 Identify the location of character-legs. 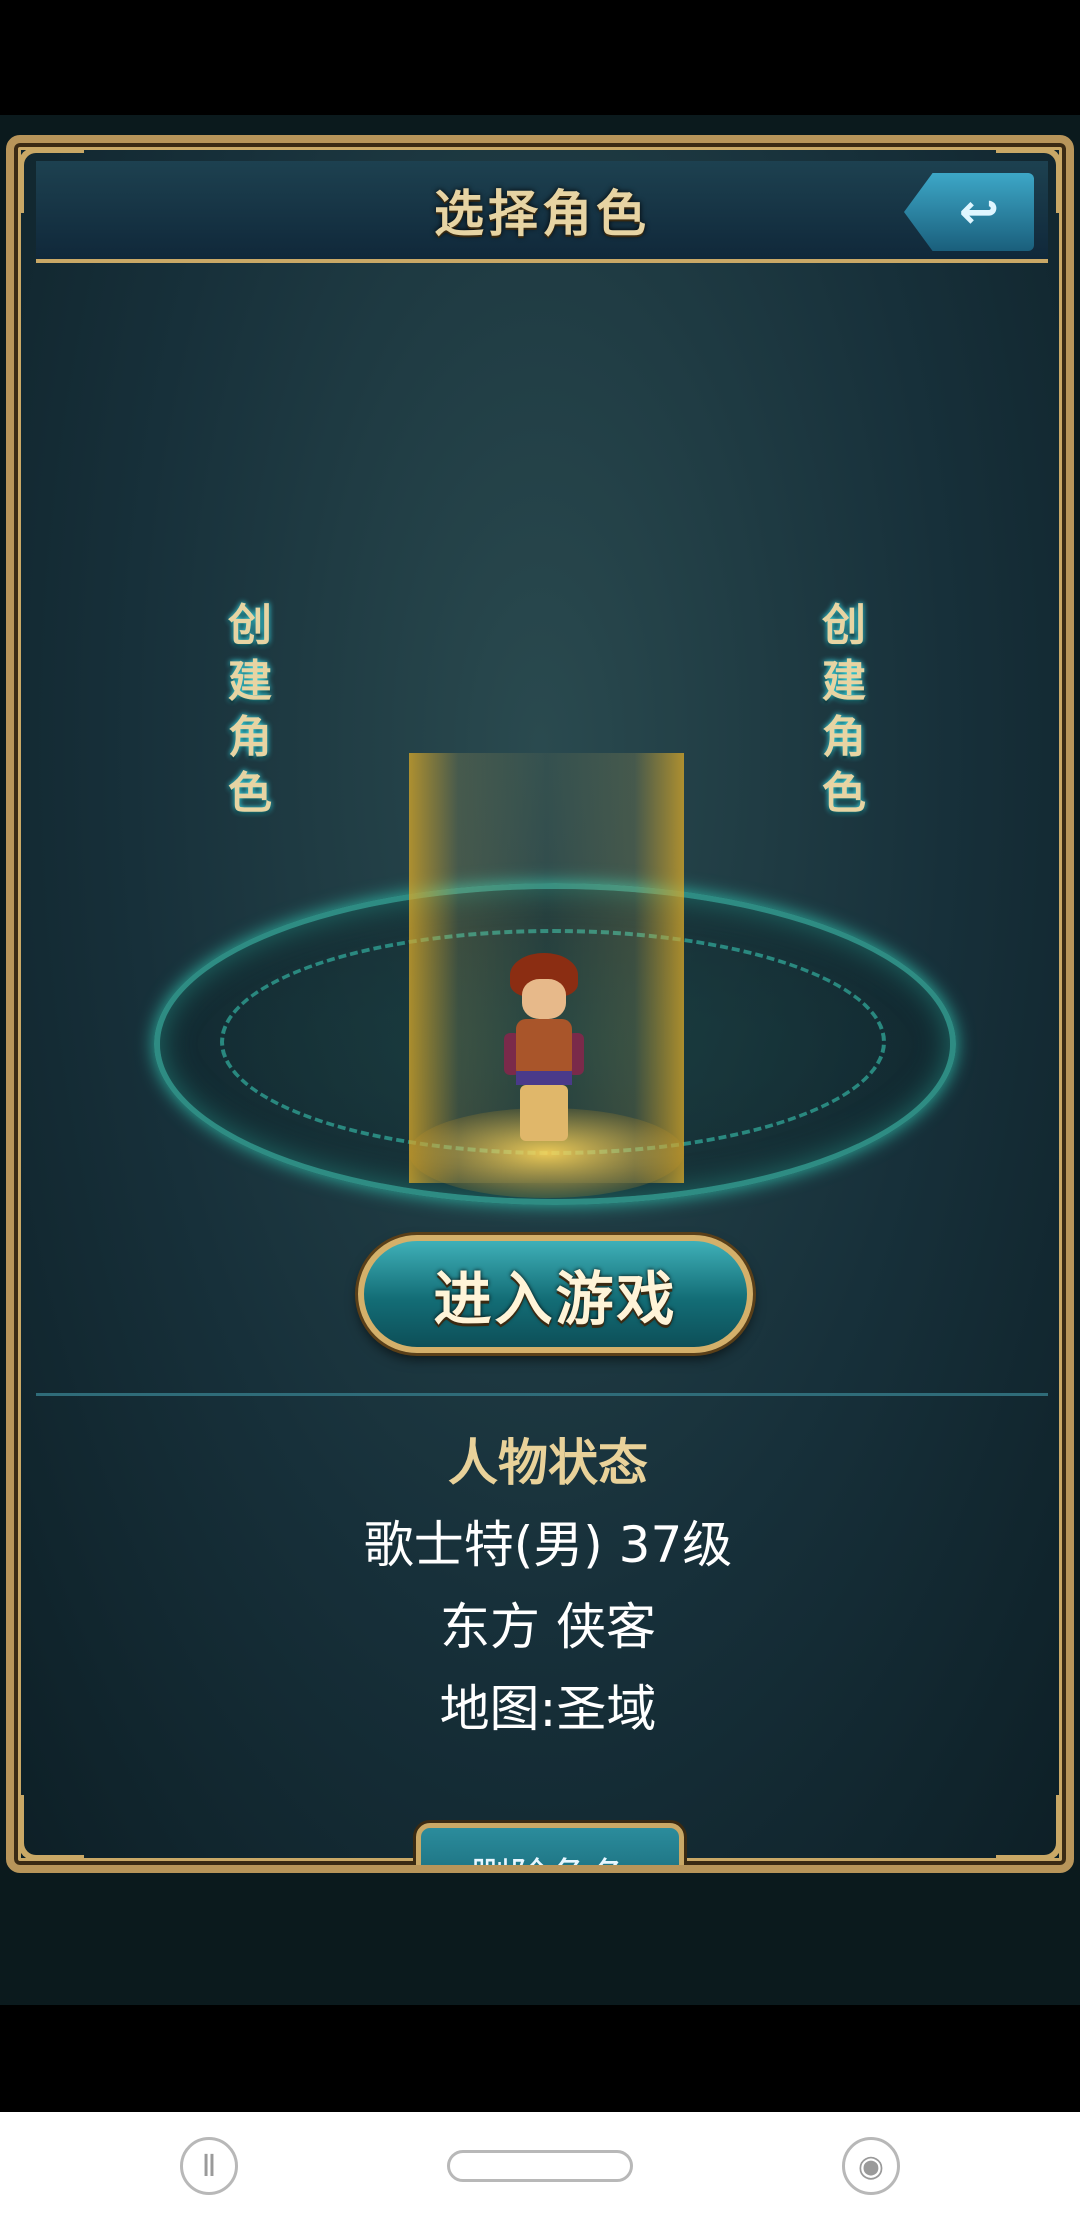
(544, 1113).